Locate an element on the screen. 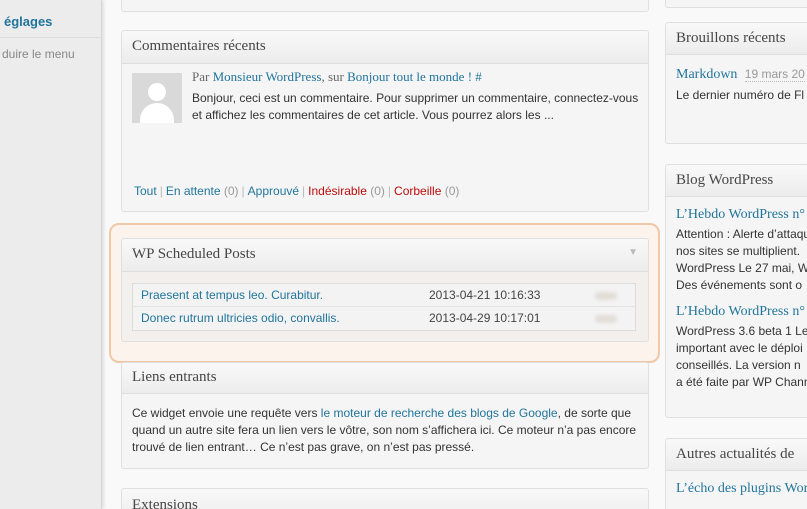 This screenshot has width=807, height=509. other-news-title: Autres actualités de is located at coordinates (736, 455).